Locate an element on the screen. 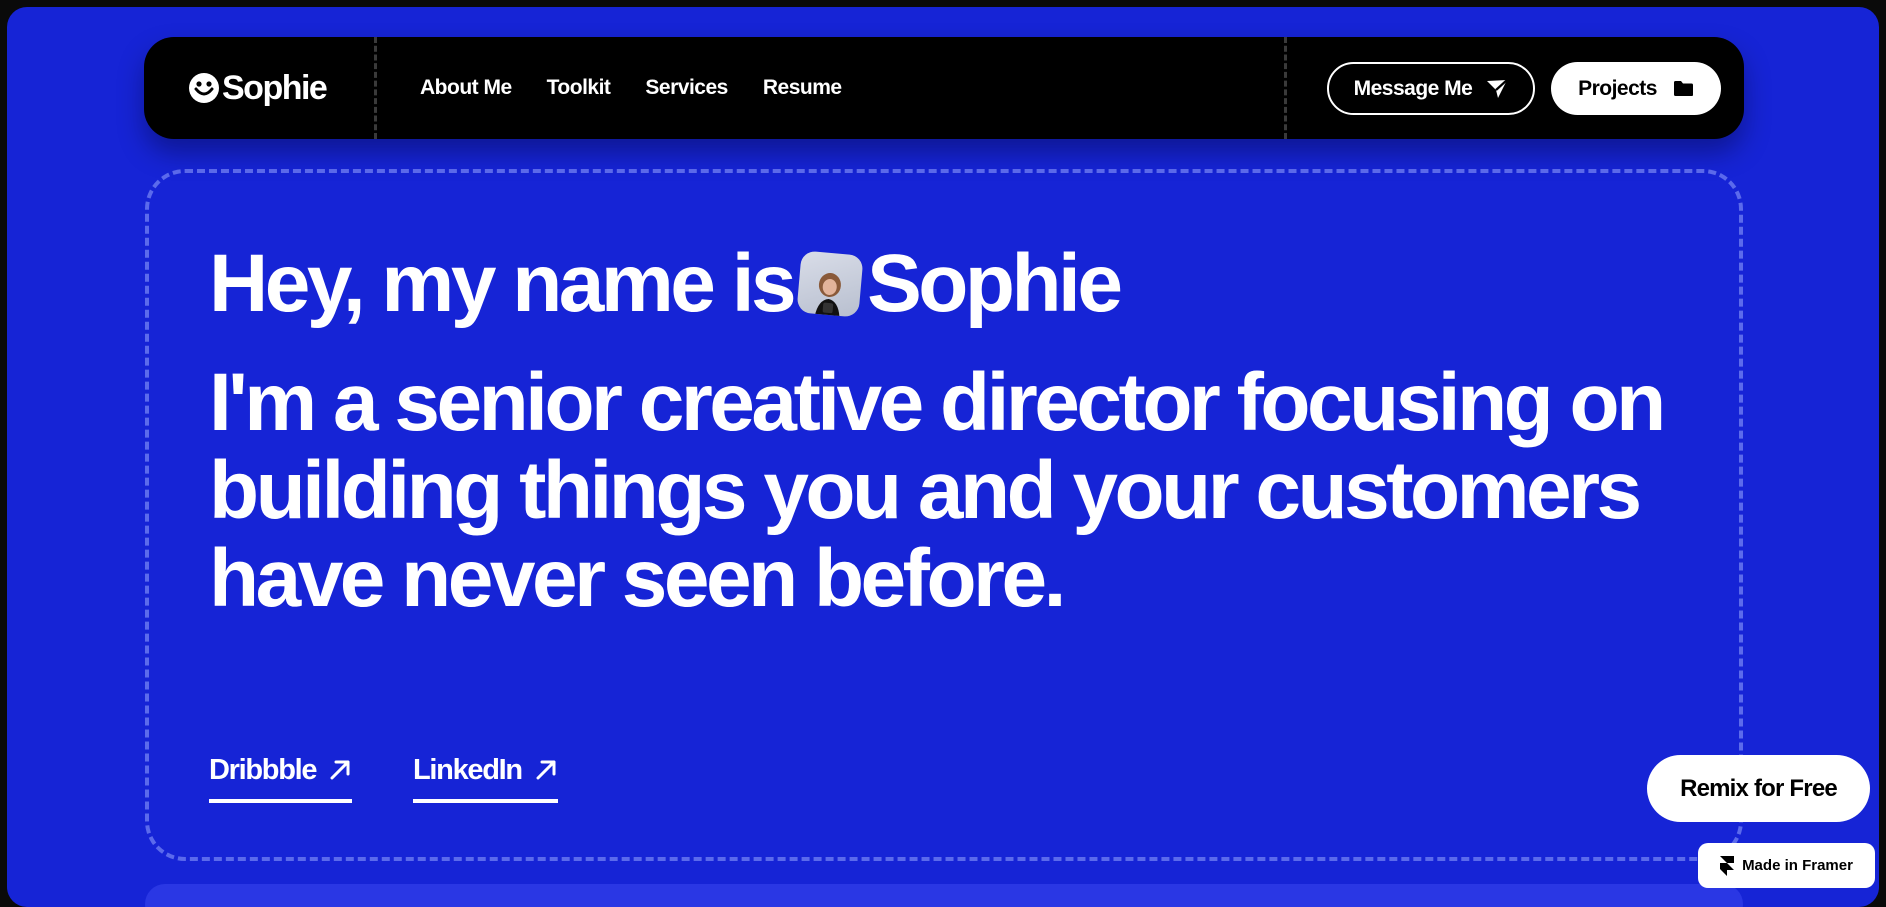 Image resolution: width=1886 pixels, height=907 pixels. avatar is located at coordinates (830, 284).